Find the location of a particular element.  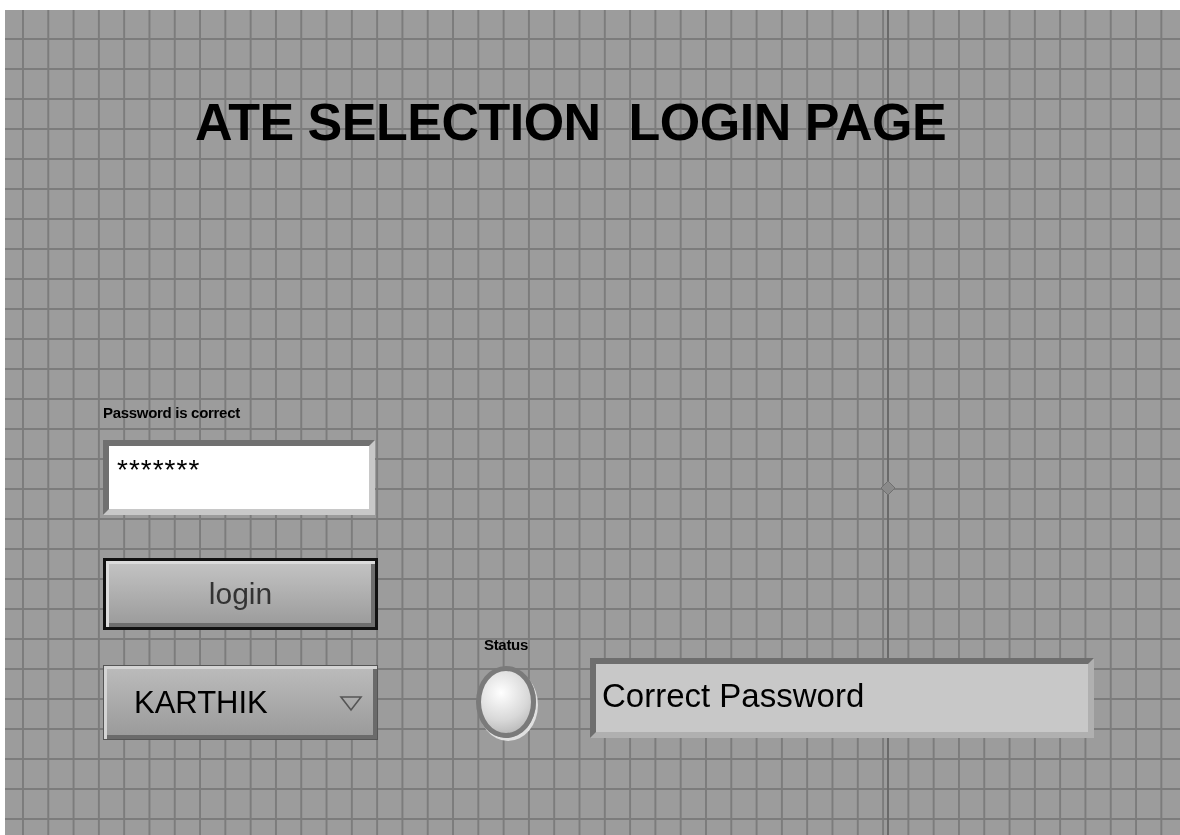

splitter-handle is located at coordinates (888, 488).